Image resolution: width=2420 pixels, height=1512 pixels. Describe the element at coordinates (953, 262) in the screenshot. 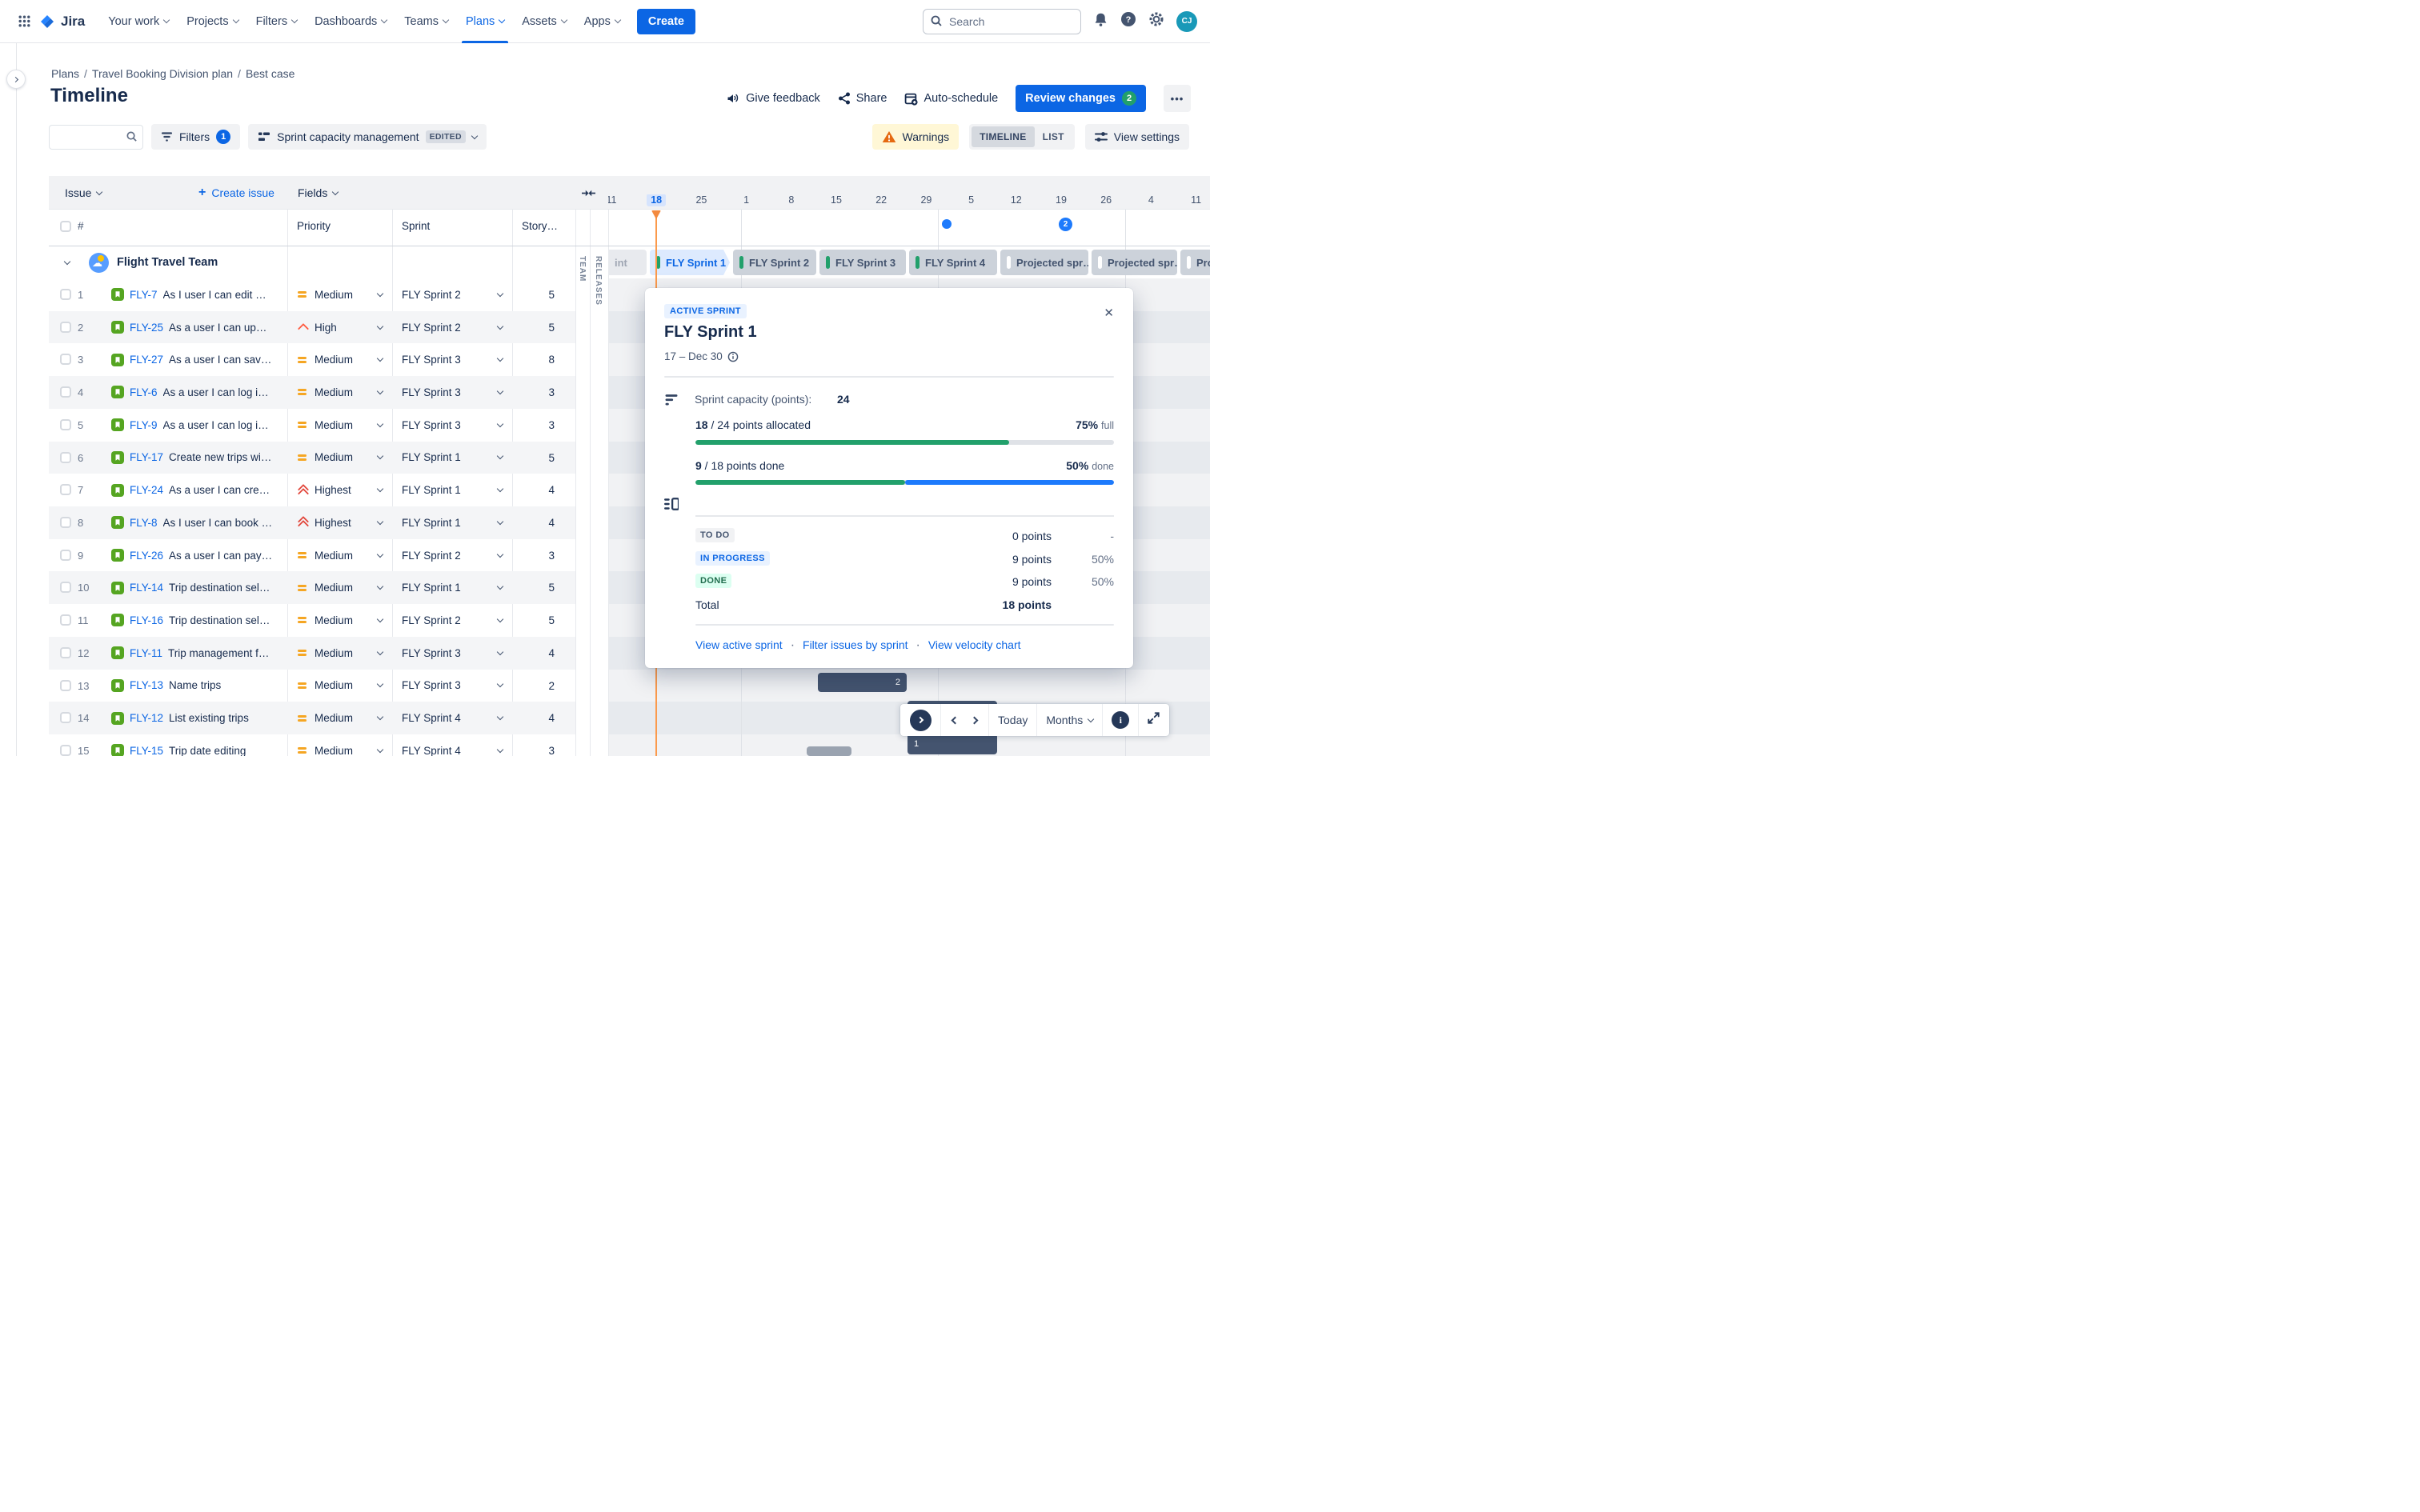

I see `sprint-chip: FLY Sprint 4` at that location.